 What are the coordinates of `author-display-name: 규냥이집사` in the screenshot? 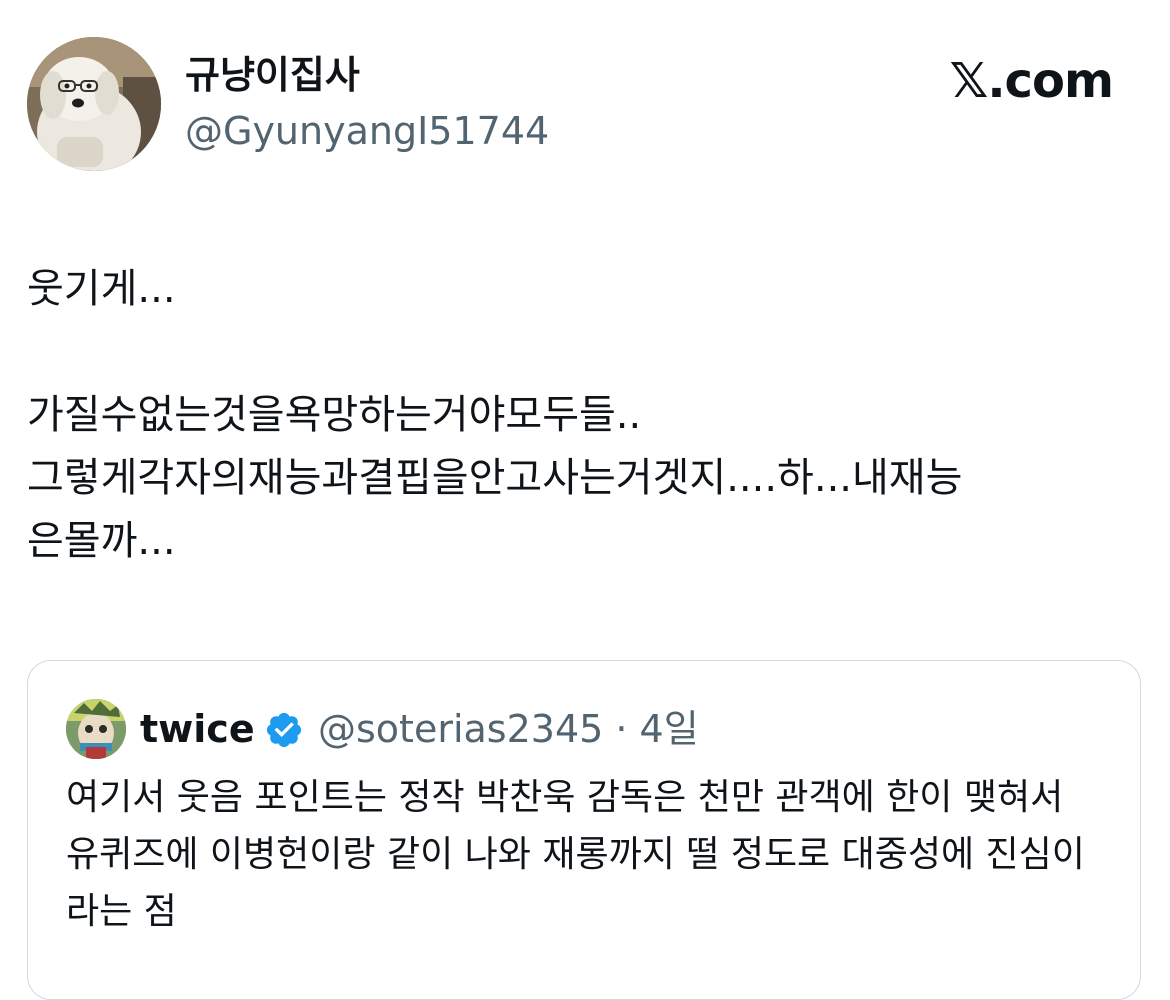 It's located at (272, 75).